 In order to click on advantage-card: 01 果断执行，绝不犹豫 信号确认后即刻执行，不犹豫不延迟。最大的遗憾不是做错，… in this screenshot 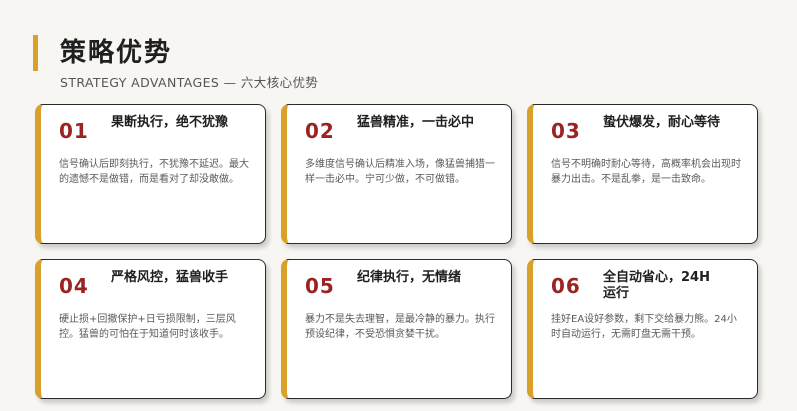, I will do `click(150, 174)`.